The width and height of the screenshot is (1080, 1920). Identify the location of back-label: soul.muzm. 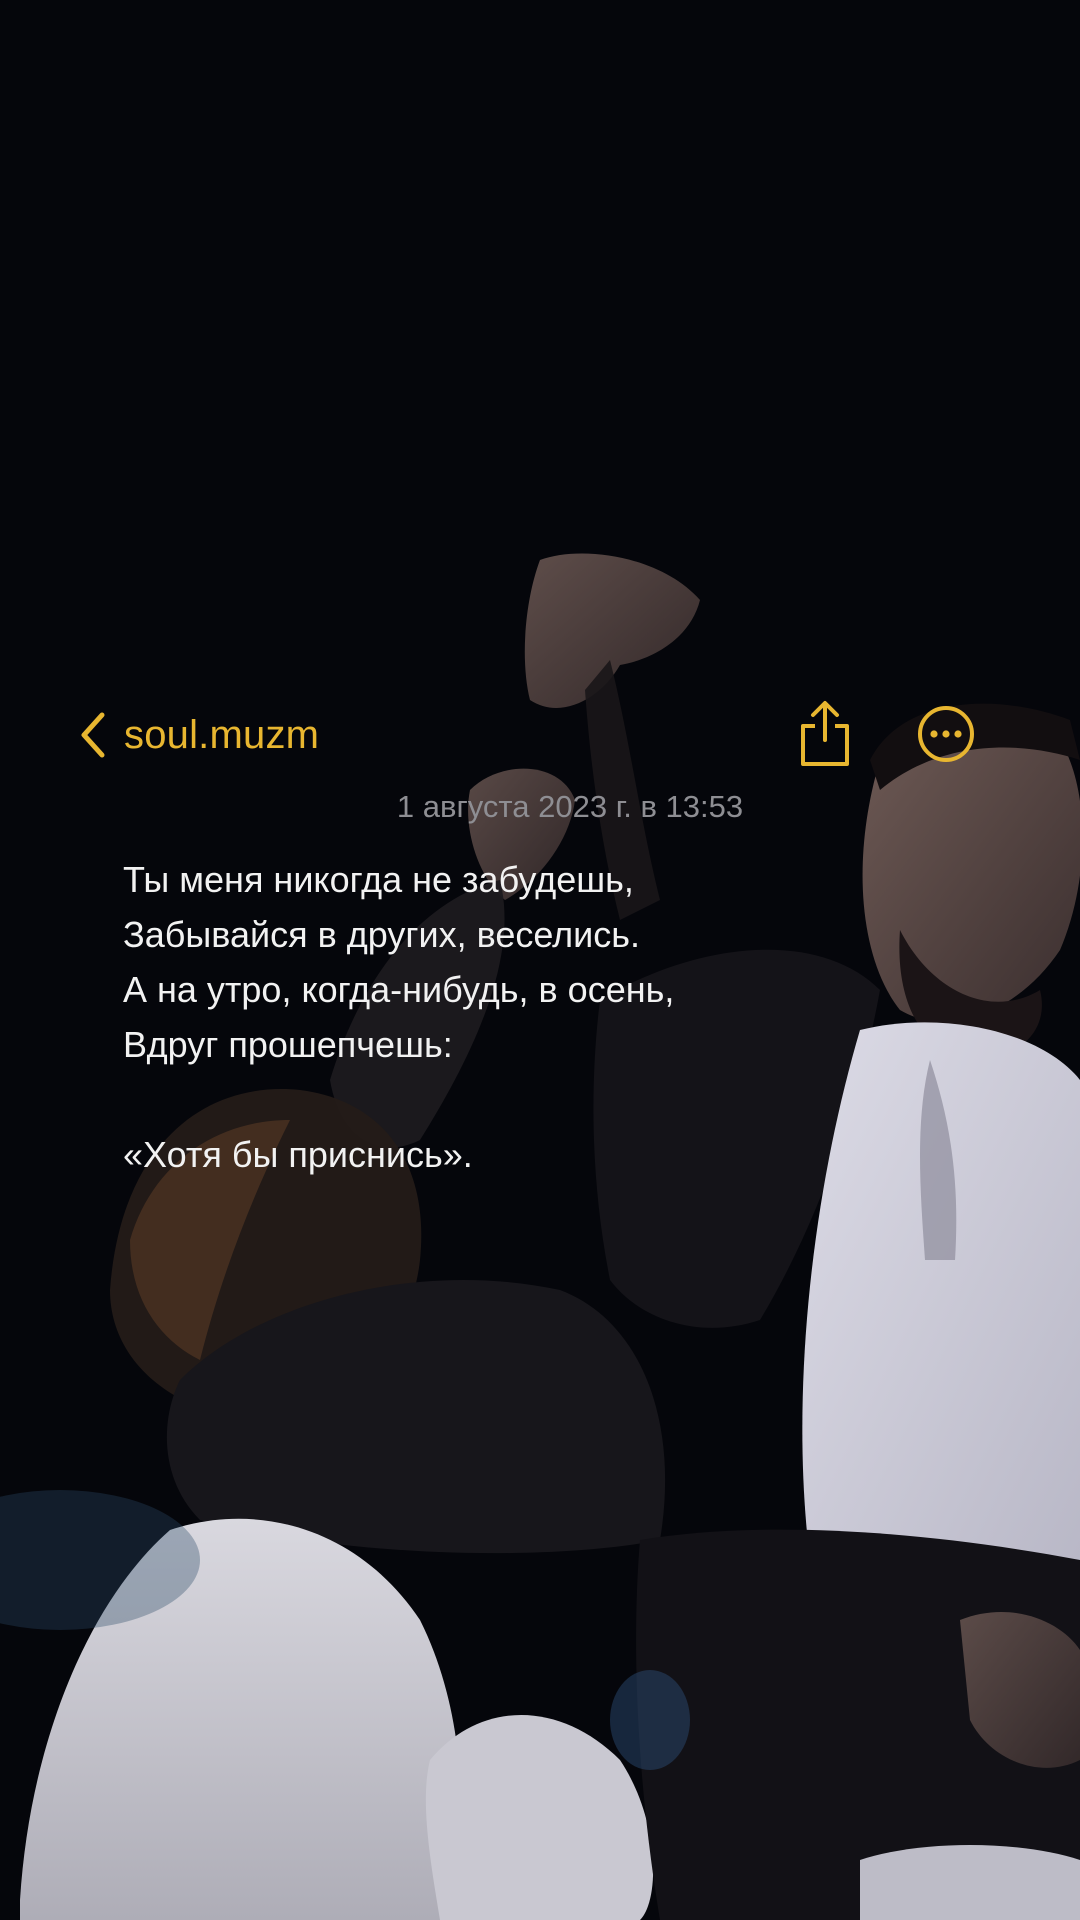
(222, 734).